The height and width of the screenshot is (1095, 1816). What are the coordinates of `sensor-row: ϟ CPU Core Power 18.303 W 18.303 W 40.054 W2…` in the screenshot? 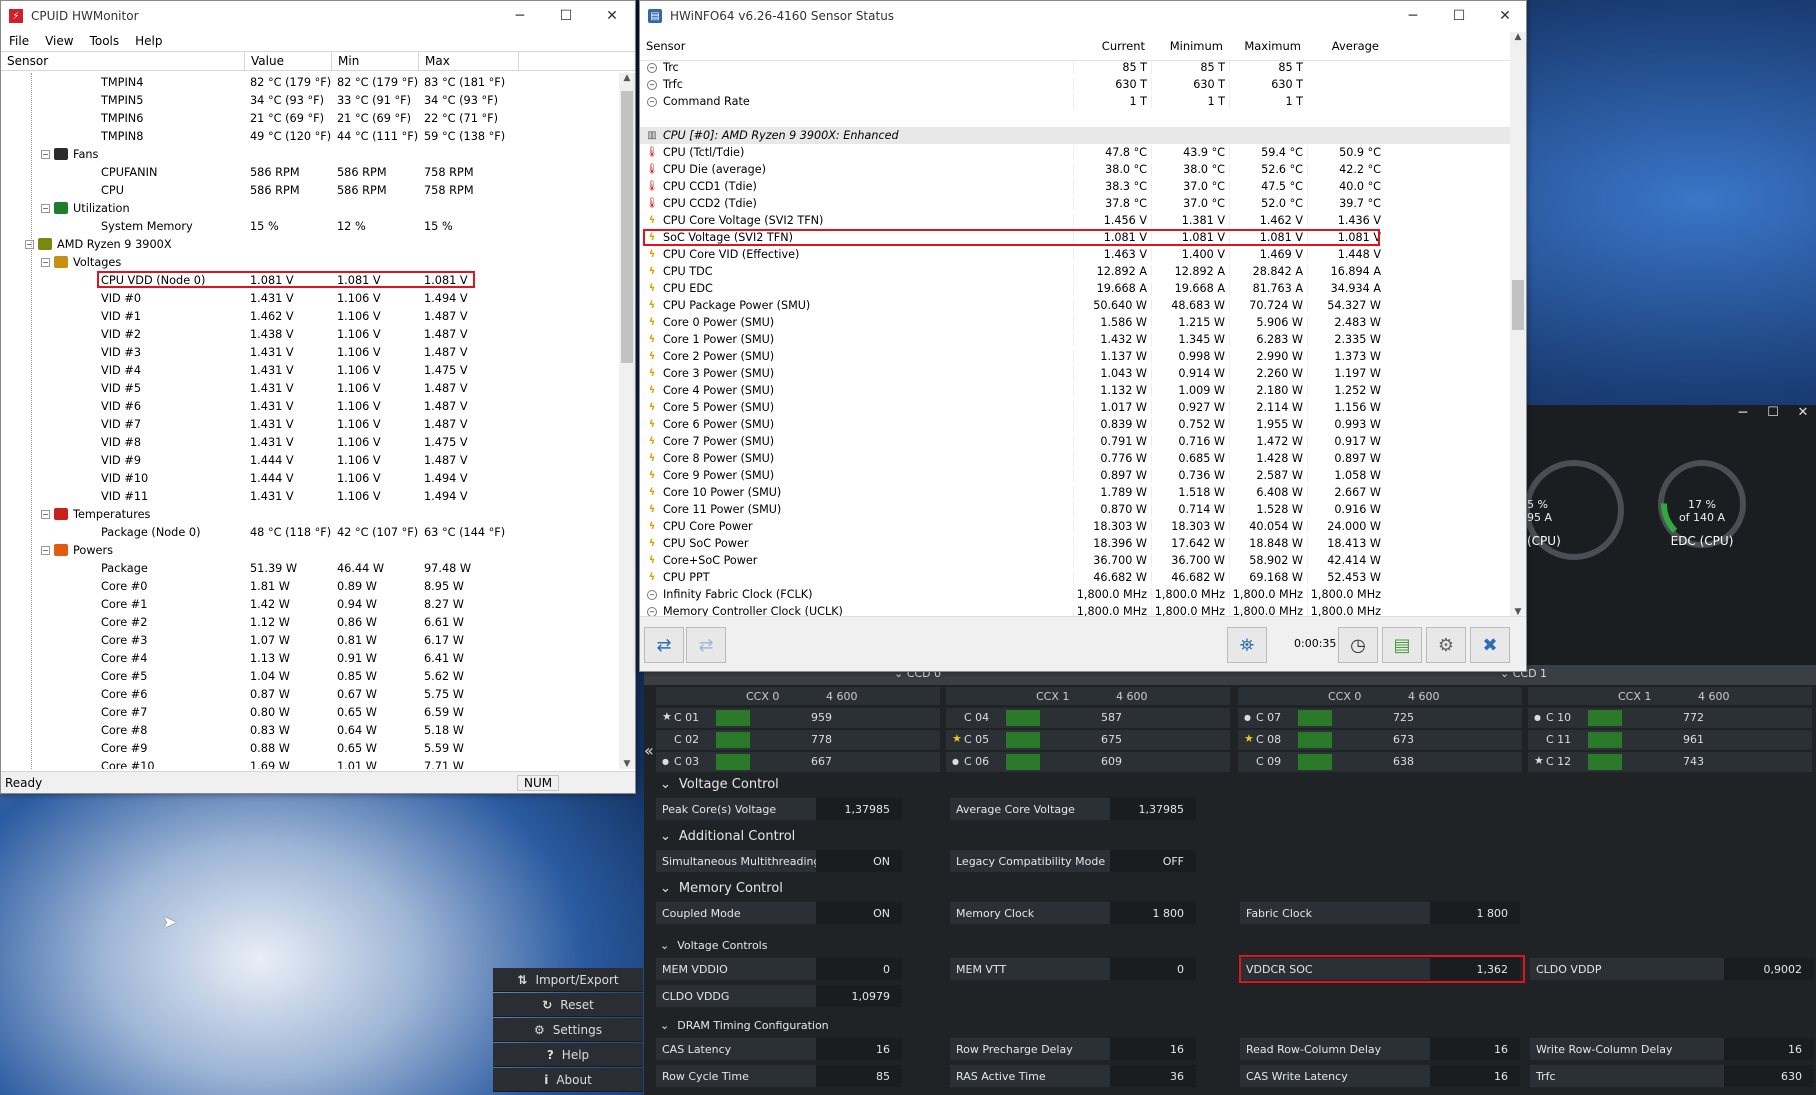 It's located at (1075, 526).